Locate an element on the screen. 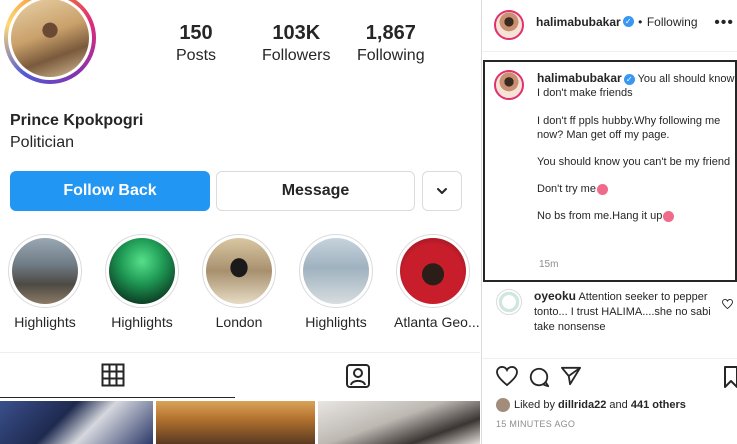 The image size is (737, 444). following-status: Following is located at coordinates (672, 22).